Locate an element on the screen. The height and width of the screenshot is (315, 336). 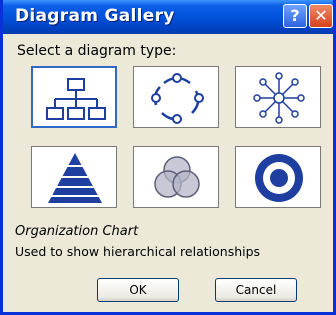
close-icon: ✕ is located at coordinates (321, 15).